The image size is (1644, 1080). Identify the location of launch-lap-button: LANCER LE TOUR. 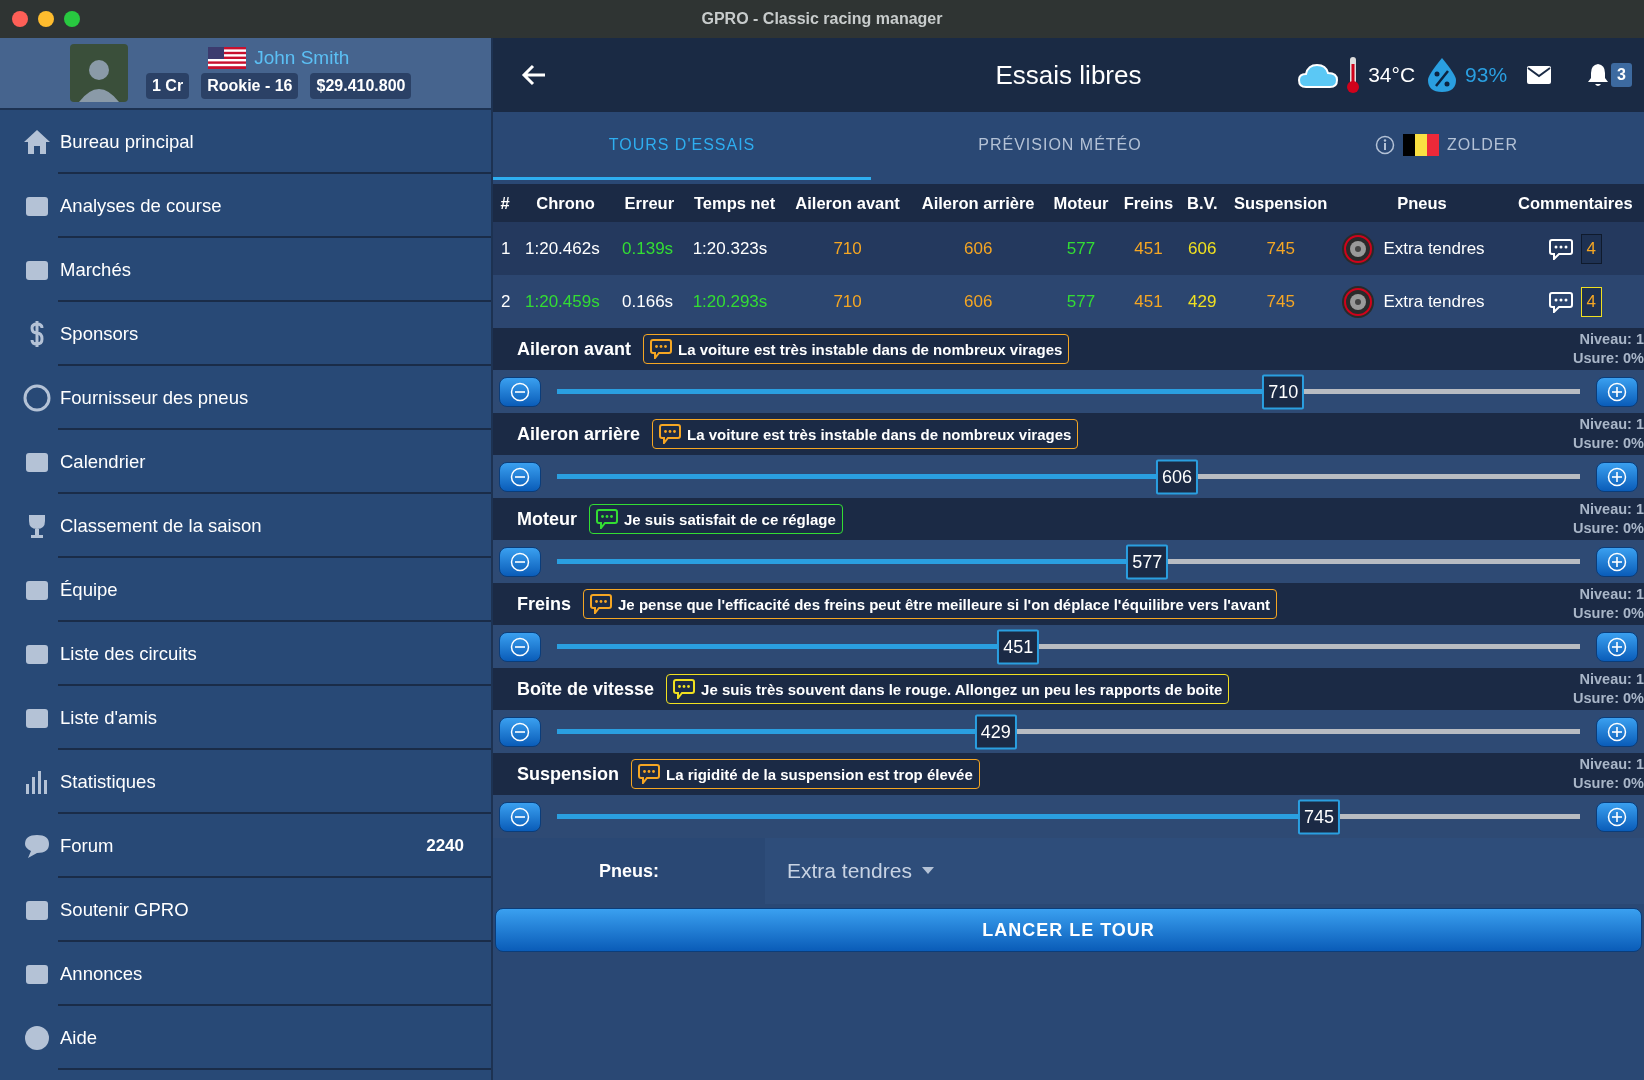
(1068, 930).